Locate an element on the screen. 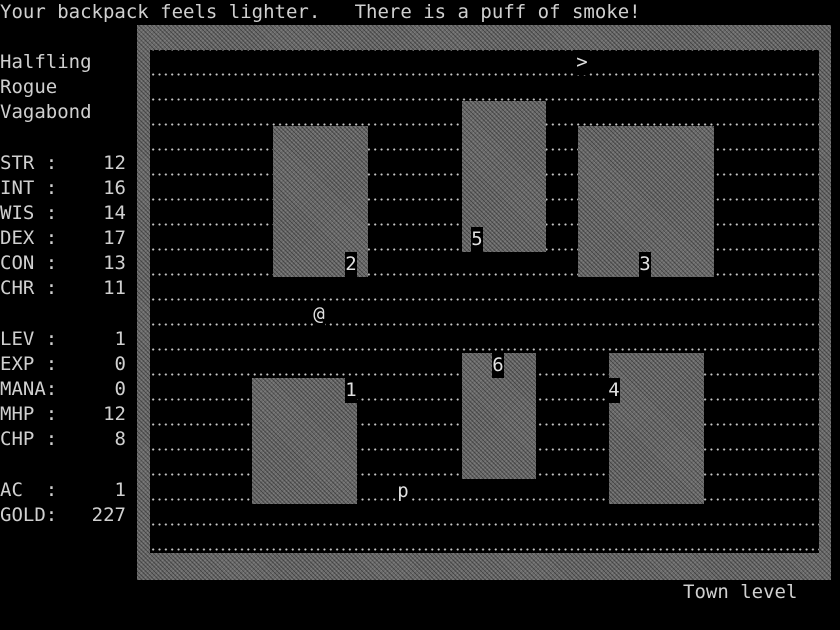 Image resolution: width=840 pixels, height=630 pixels. gold-label: GOLD: is located at coordinates (29, 515).